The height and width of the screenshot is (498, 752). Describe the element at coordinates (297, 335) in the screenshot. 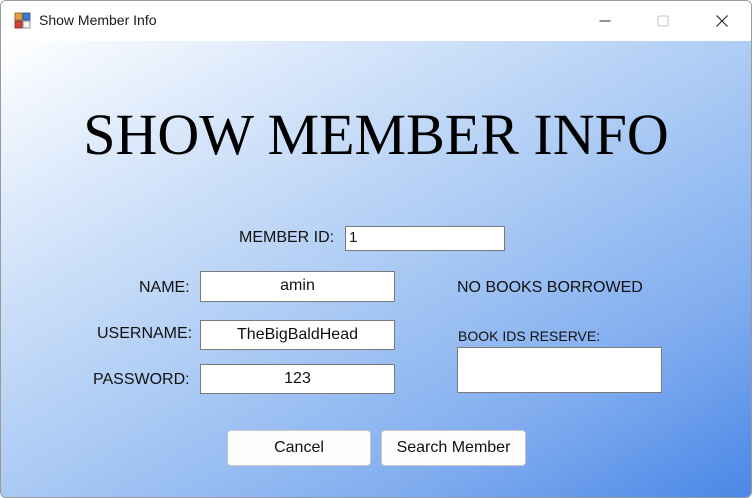

I see `username-field: TheBigBaldHead` at that location.